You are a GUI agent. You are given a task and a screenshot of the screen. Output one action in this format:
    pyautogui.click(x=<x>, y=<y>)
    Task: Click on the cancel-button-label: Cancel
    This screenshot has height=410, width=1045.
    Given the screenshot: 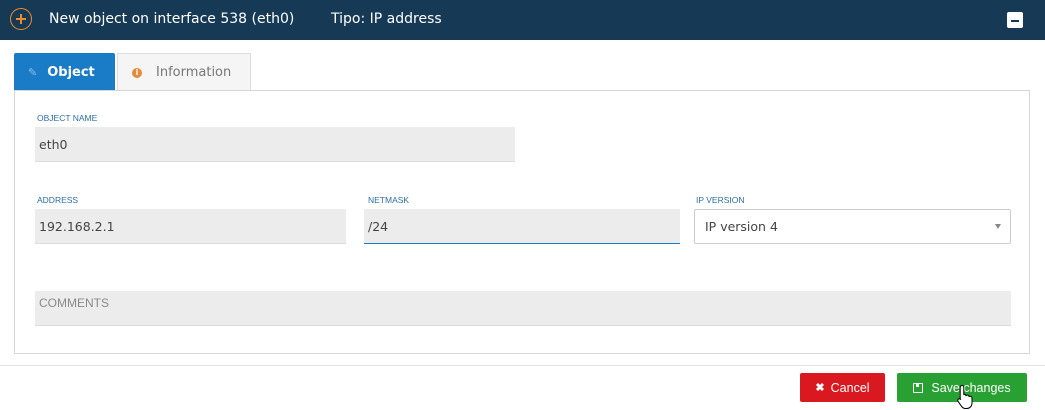 What is the action you would take?
    pyautogui.click(x=850, y=387)
    